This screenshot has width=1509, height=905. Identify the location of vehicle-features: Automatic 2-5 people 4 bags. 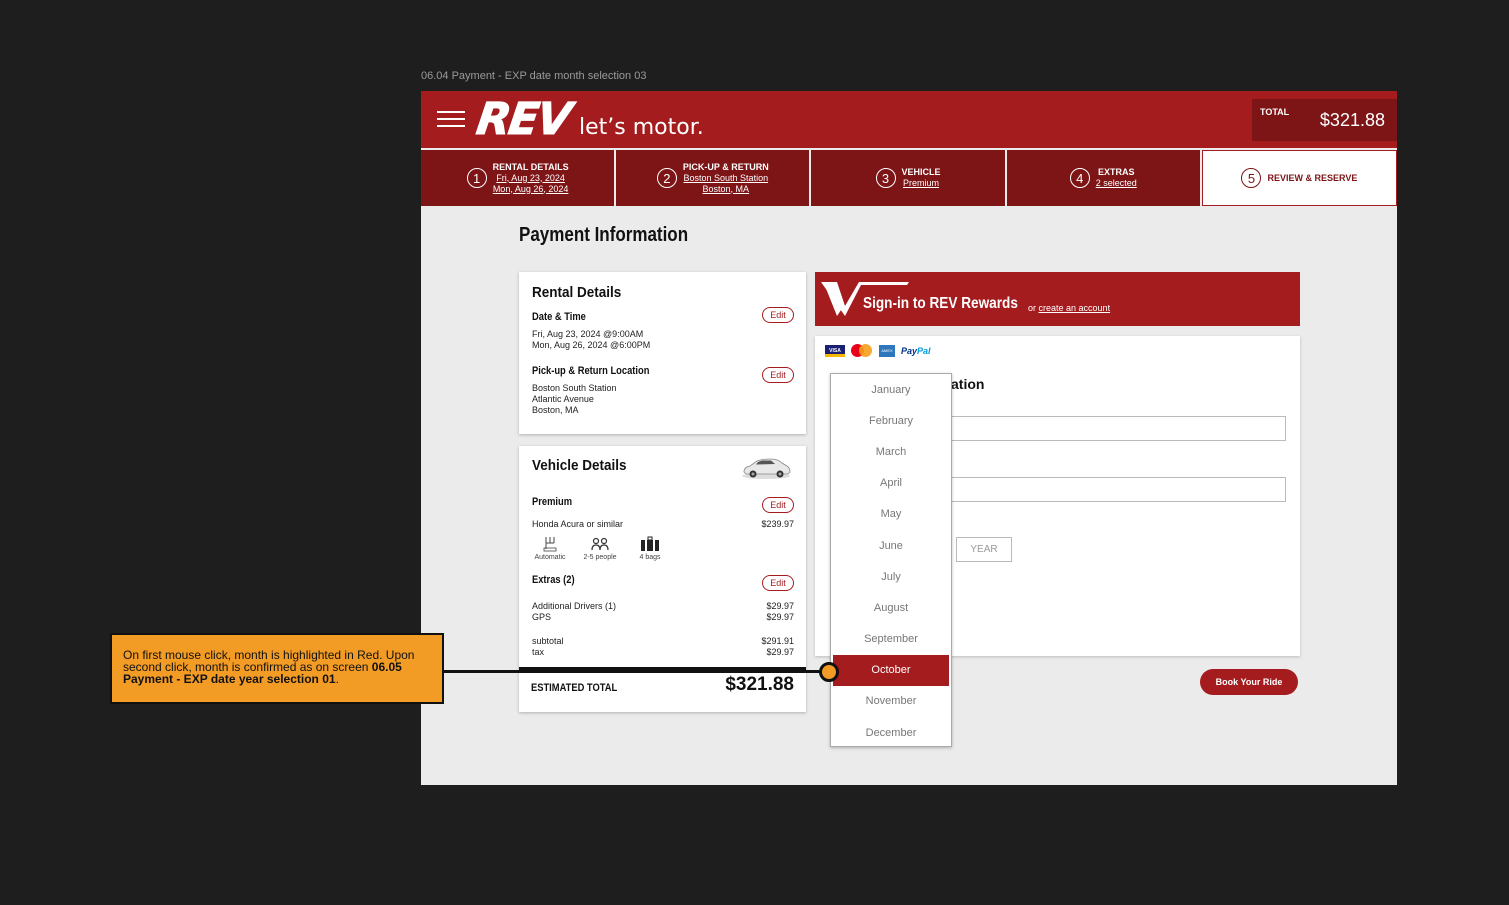
(600, 548).